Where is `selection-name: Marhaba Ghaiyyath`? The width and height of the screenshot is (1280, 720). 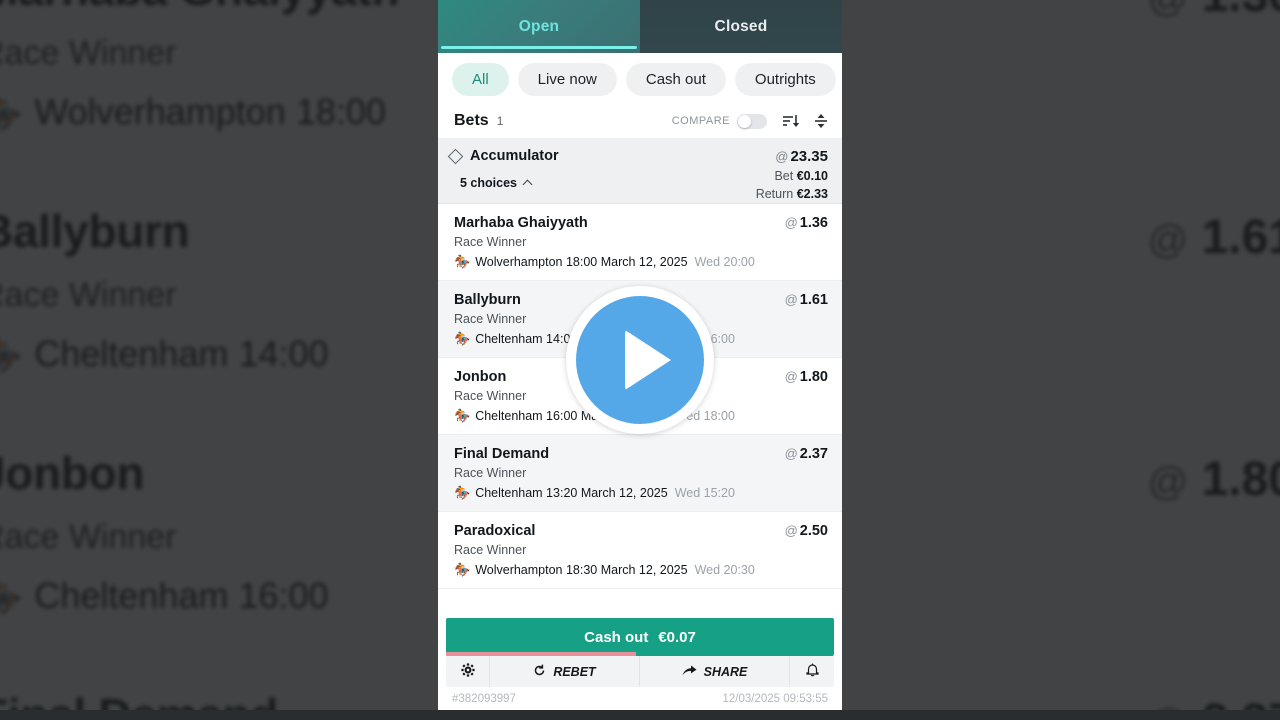 selection-name: Marhaba Ghaiyyath is located at coordinates (521, 223).